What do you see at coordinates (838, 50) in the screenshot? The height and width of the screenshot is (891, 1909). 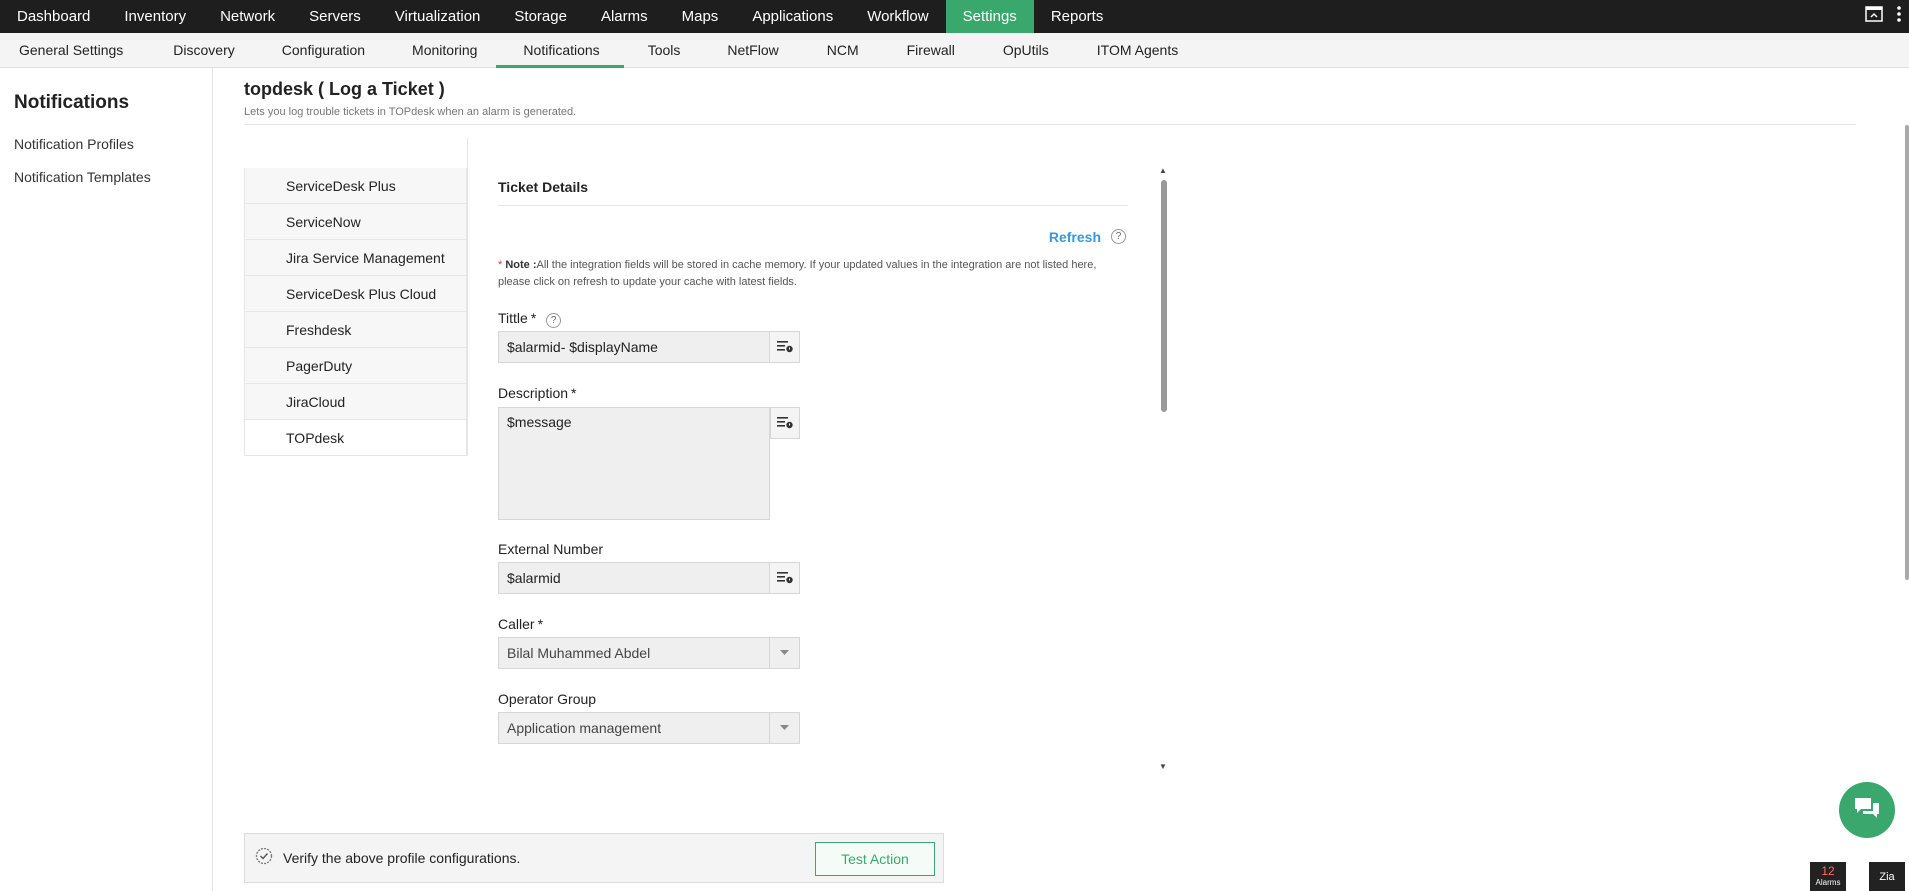 I see `subnav-ncm: NCM` at bounding box center [838, 50].